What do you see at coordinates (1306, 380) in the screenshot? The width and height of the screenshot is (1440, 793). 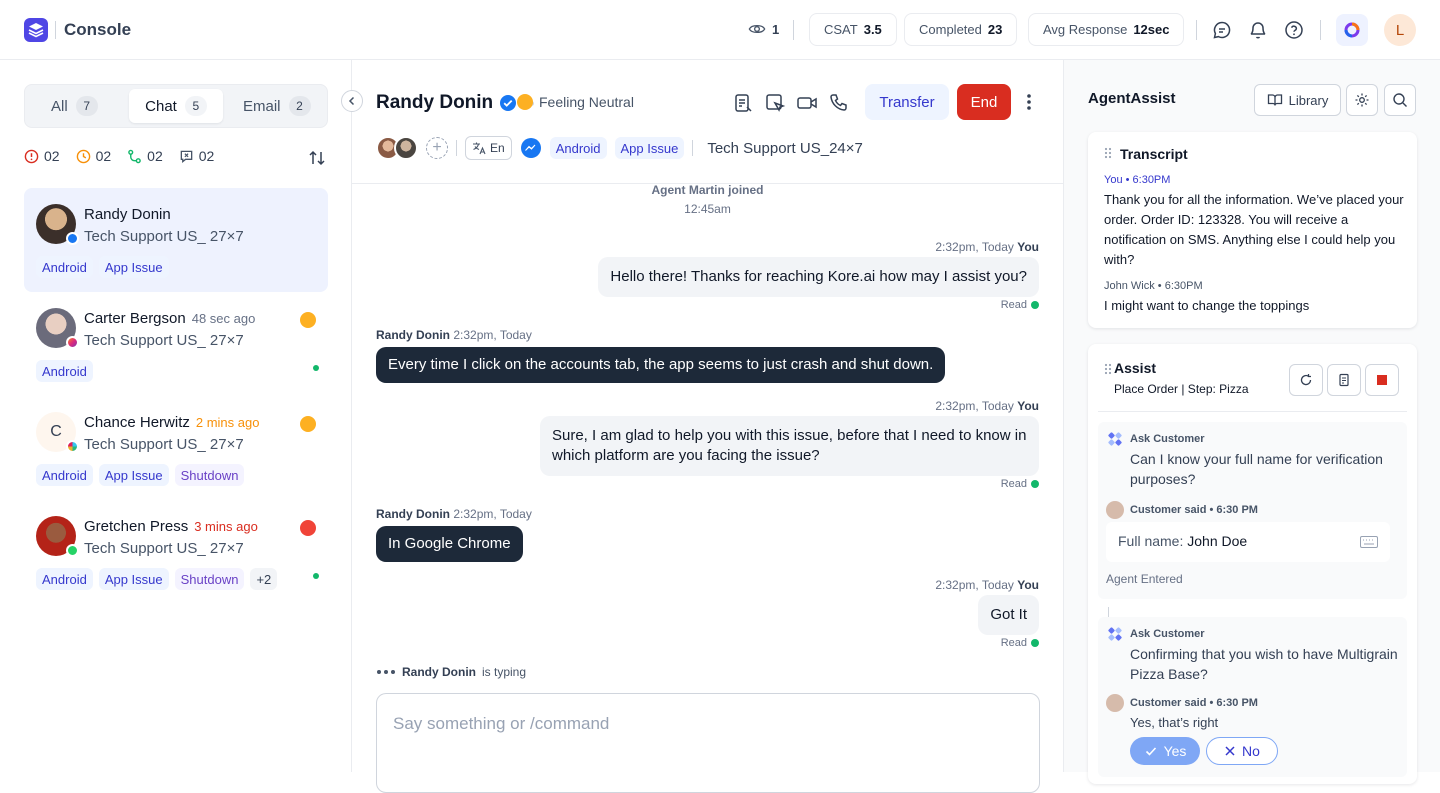 I see `restart-icon` at bounding box center [1306, 380].